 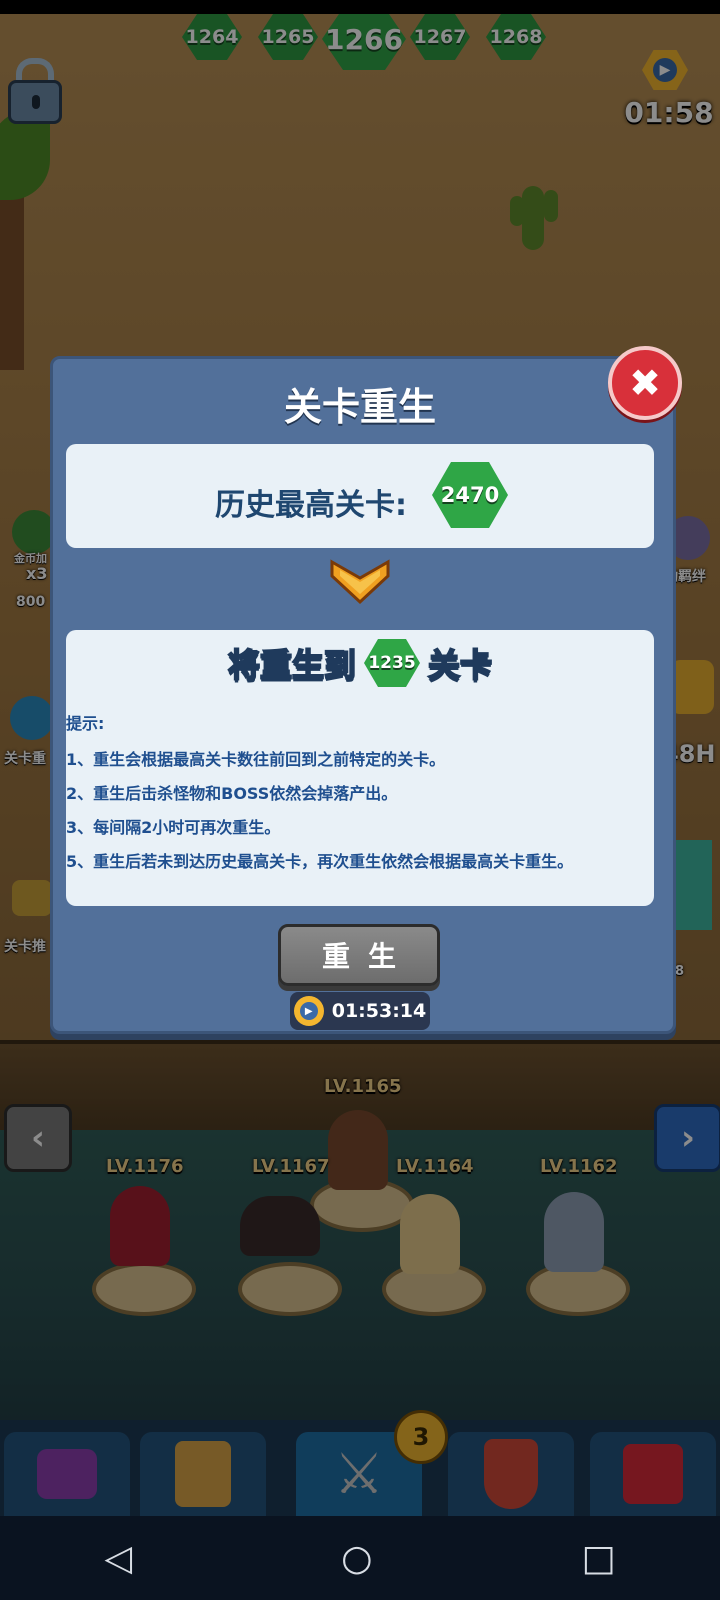 What do you see at coordinates (360, 582) in the screenshot?
I see `chevron-down-icon` at bounding box center [360, 582].